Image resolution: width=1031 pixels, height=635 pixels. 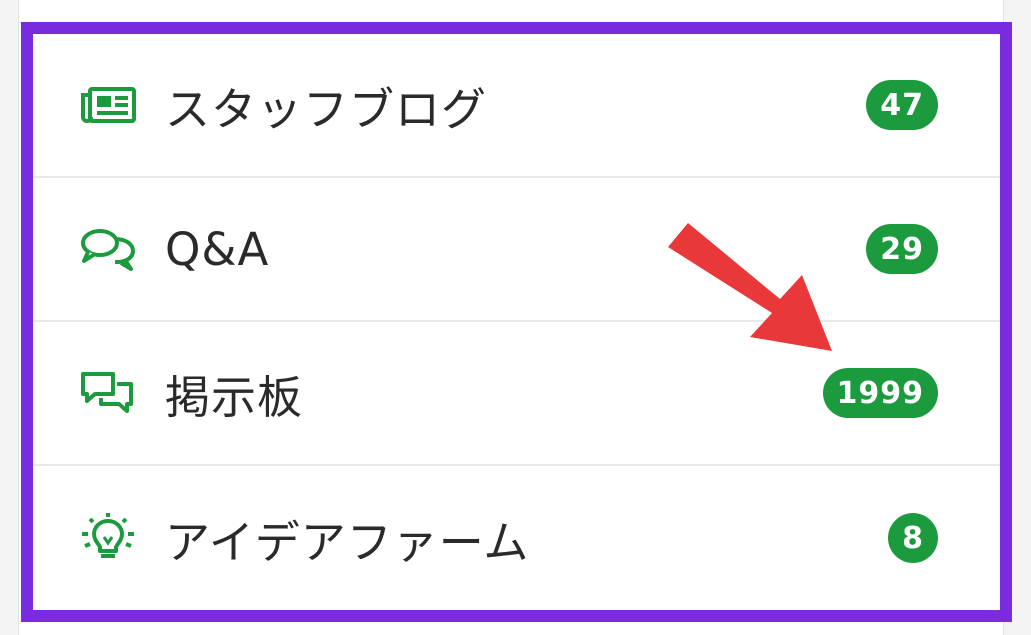 What do you see at coordinates (880, 393) in the screenshot?
I see `count-badge: 1999` at bounding box center [880, 393].